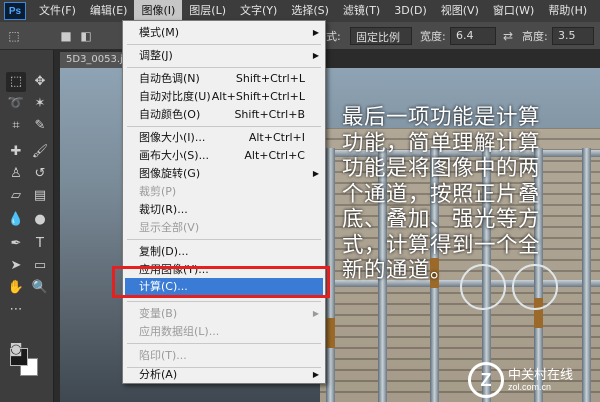 This screenshot has height=402, width=600. Describe the element at coordinates (224, 173) in the screenshot. I see `menu-item-image-rotation: 图像旋转(G) ▶` at that location.